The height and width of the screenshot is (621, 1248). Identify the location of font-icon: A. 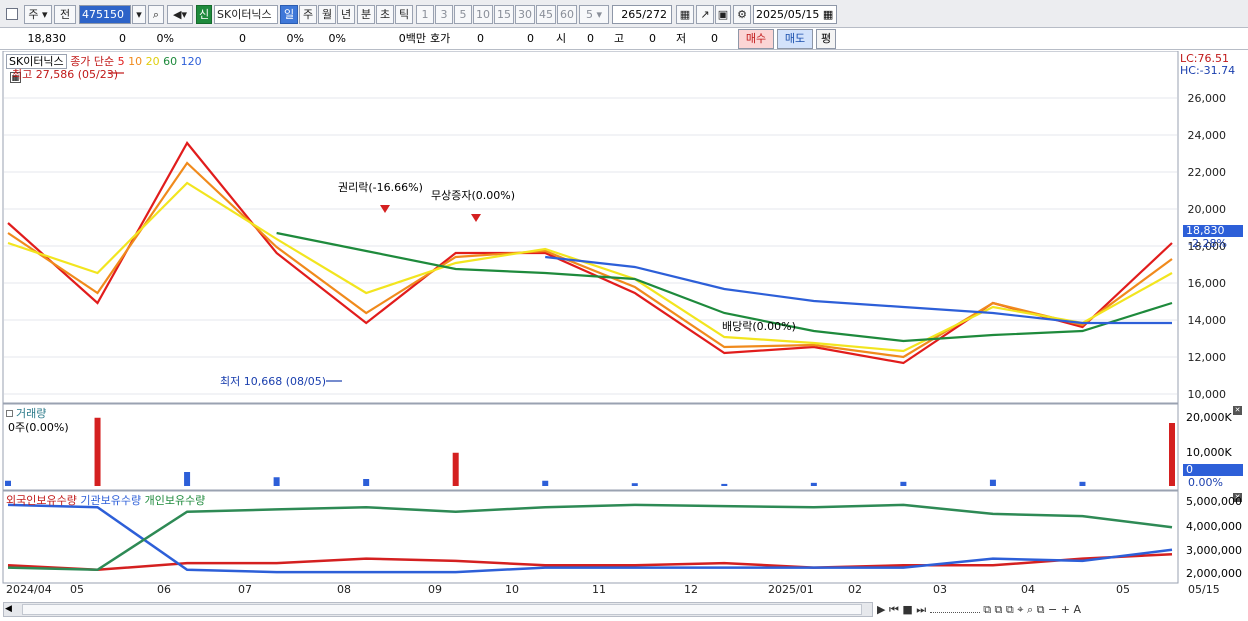
(1077, 609).